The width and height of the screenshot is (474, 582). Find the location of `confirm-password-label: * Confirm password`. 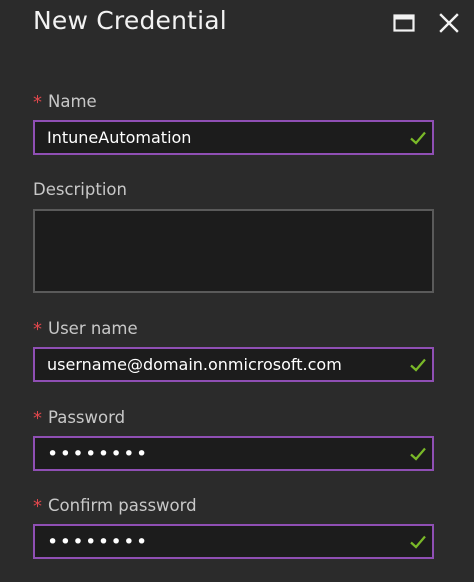

confirm-password-label: * Confirm password is located at coordinates (115, 506).